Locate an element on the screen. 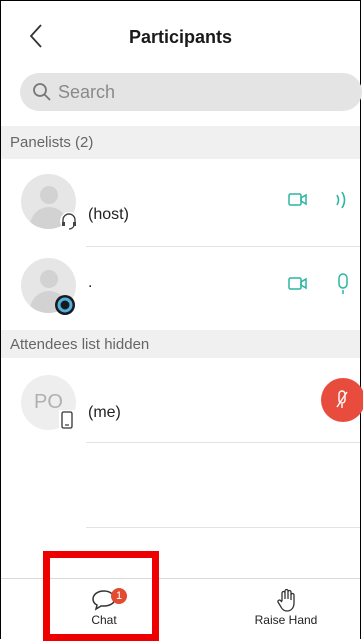 Image resolution: width=363 pixels, height=641 pixels. participant-name: . is located at coordinates (90, 282).